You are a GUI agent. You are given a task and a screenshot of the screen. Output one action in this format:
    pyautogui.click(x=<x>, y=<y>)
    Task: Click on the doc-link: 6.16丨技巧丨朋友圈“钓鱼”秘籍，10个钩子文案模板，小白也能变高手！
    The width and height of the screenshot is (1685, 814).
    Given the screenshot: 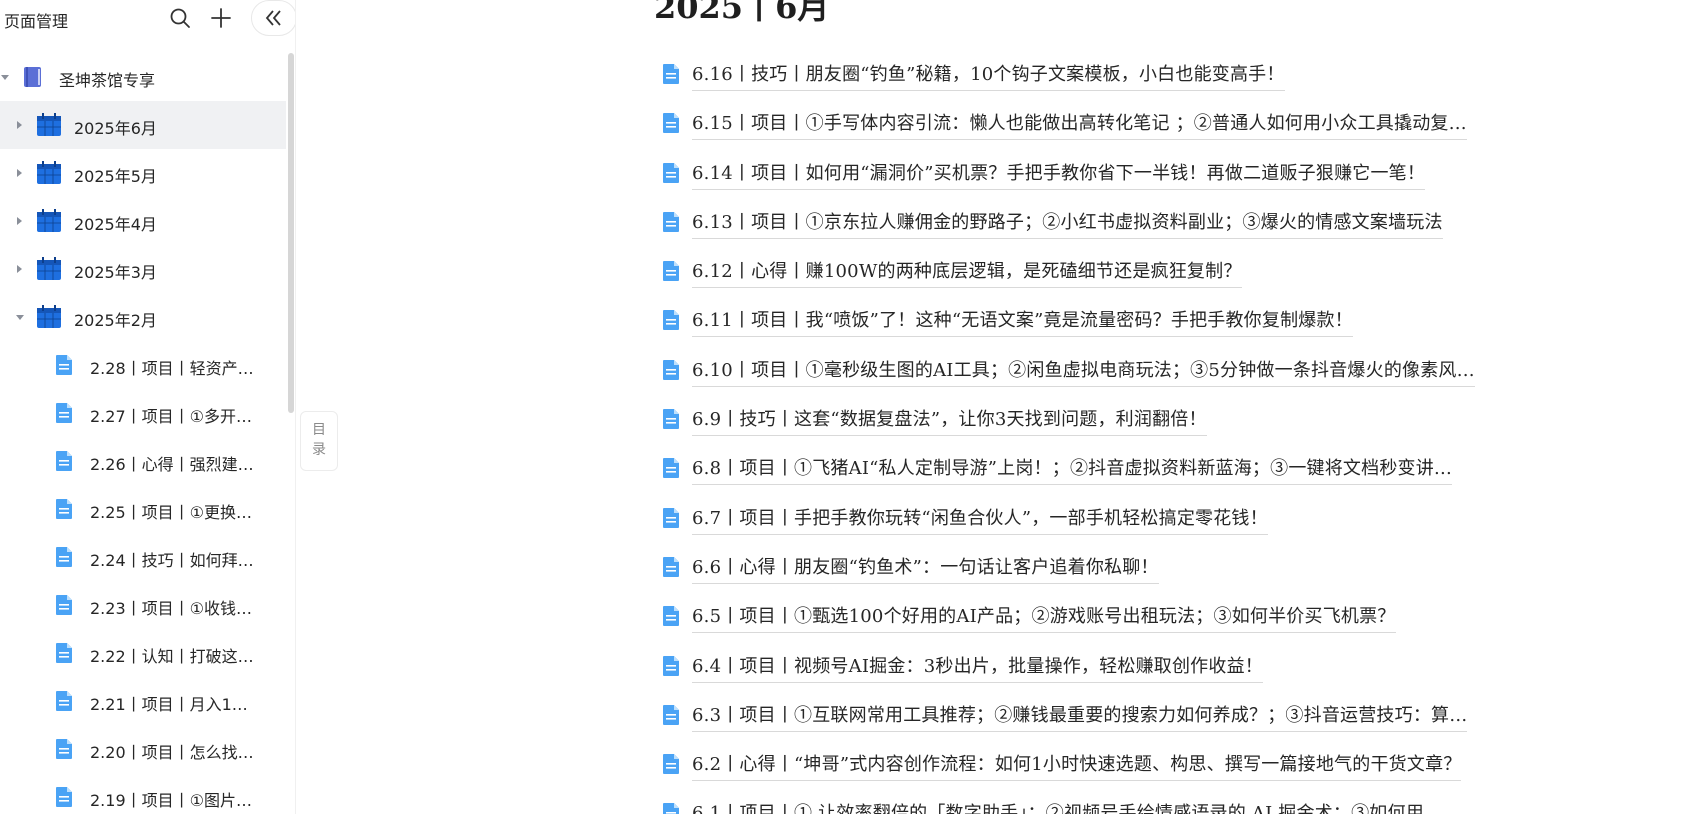 What is the action you would take?
    pyautogui.click(x=988, y=75)
    